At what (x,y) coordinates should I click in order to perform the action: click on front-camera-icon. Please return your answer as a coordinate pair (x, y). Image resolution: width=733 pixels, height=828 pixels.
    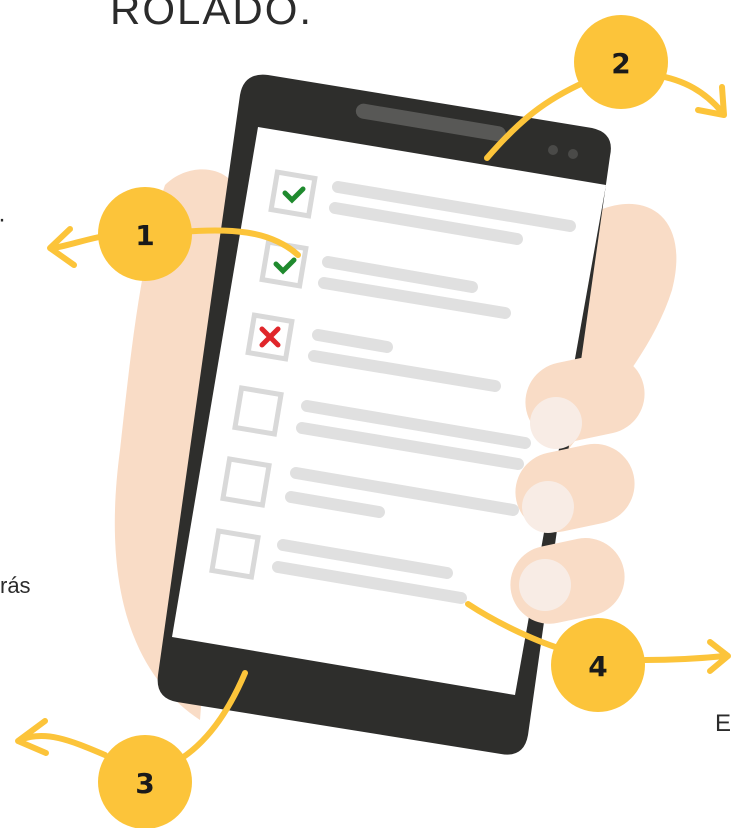
    Looking at the image, I should click on (553, 150).